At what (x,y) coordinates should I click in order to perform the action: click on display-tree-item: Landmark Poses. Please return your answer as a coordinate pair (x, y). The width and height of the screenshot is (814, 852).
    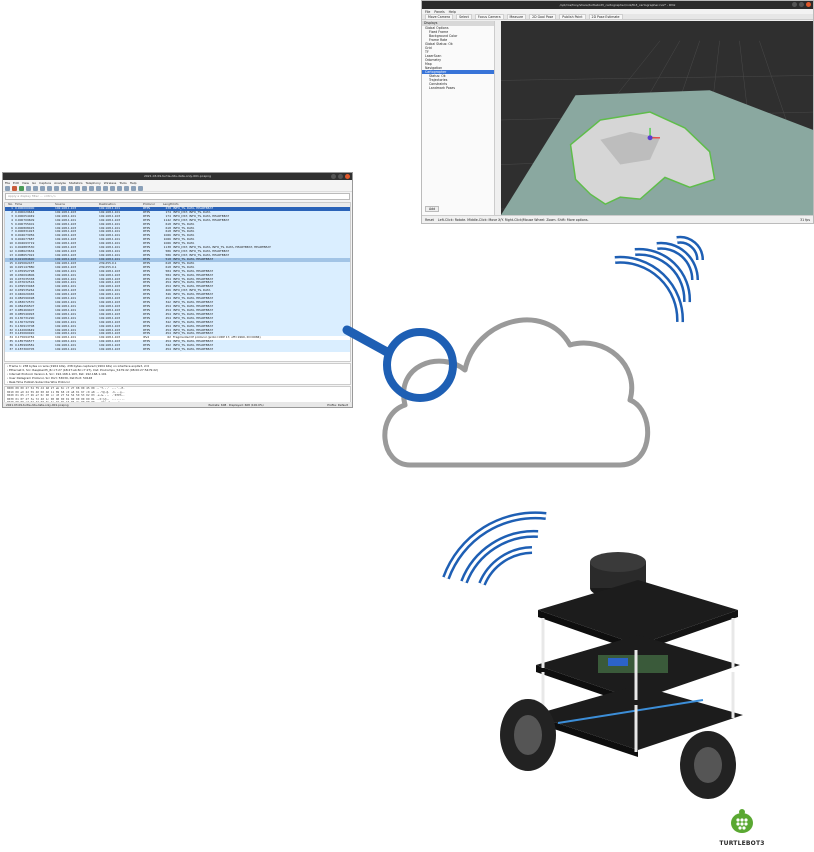
    Looking at the image, I should click on (458, 88).